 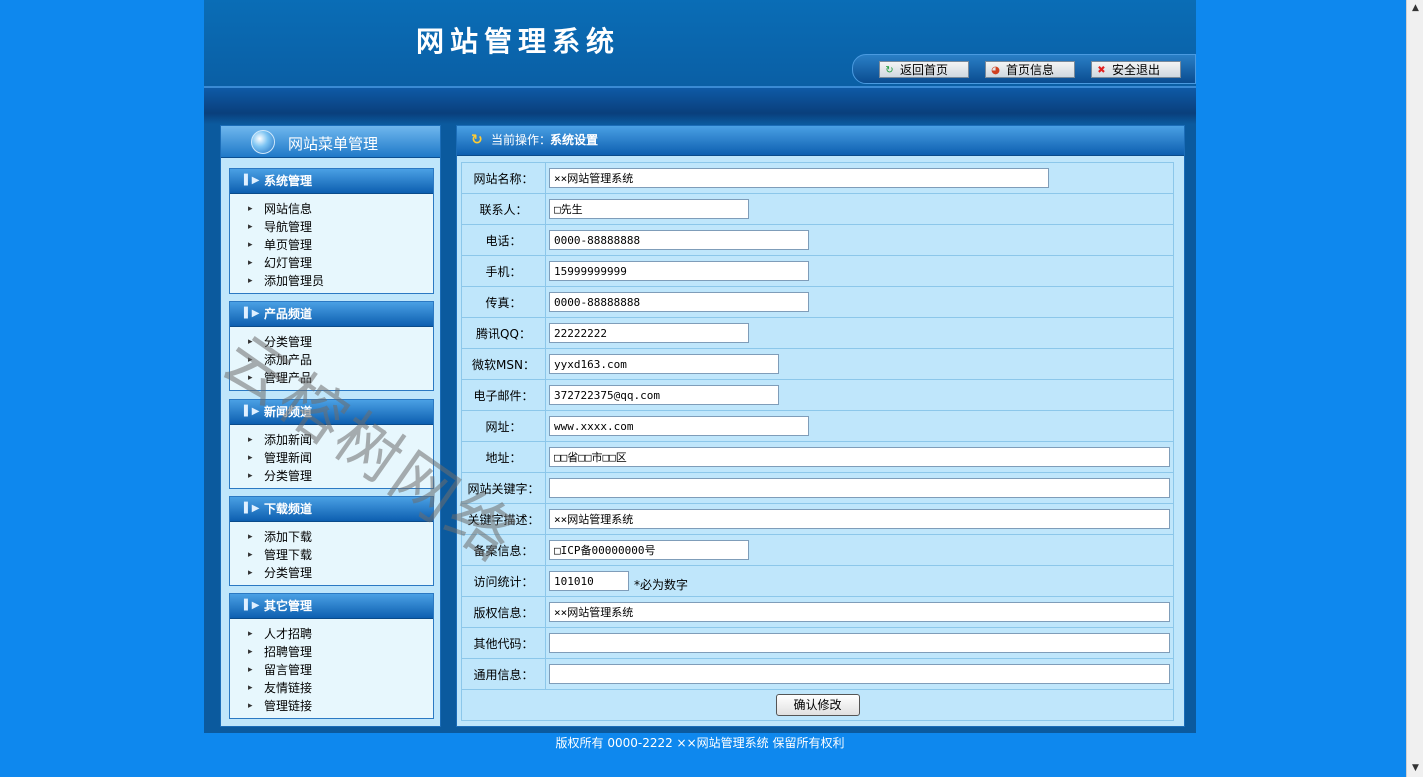 What do you see at coordinates (799, 178) in the screenshot?
I see `site-name-input: ××网站管理系统` at bounding box center [799, 178].